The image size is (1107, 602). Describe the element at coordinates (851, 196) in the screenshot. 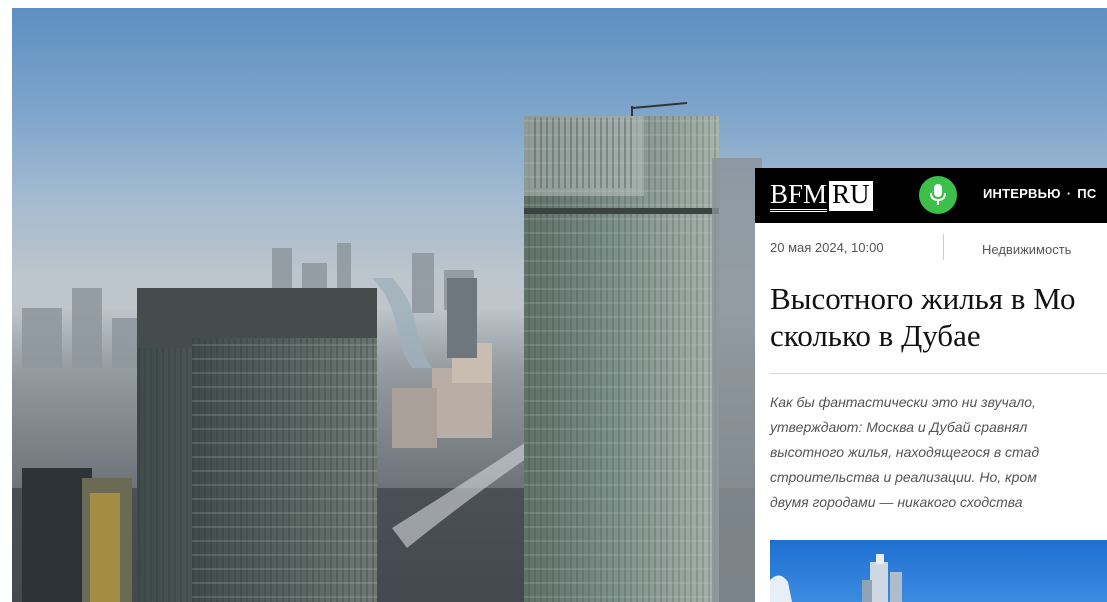

I see `logo-ru-text: RU` at that location.